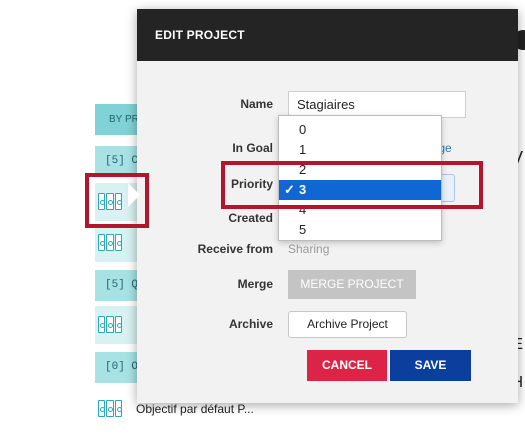 The image size is (525, 444). I want to click on priority-label: Priority, so click(251, 184).